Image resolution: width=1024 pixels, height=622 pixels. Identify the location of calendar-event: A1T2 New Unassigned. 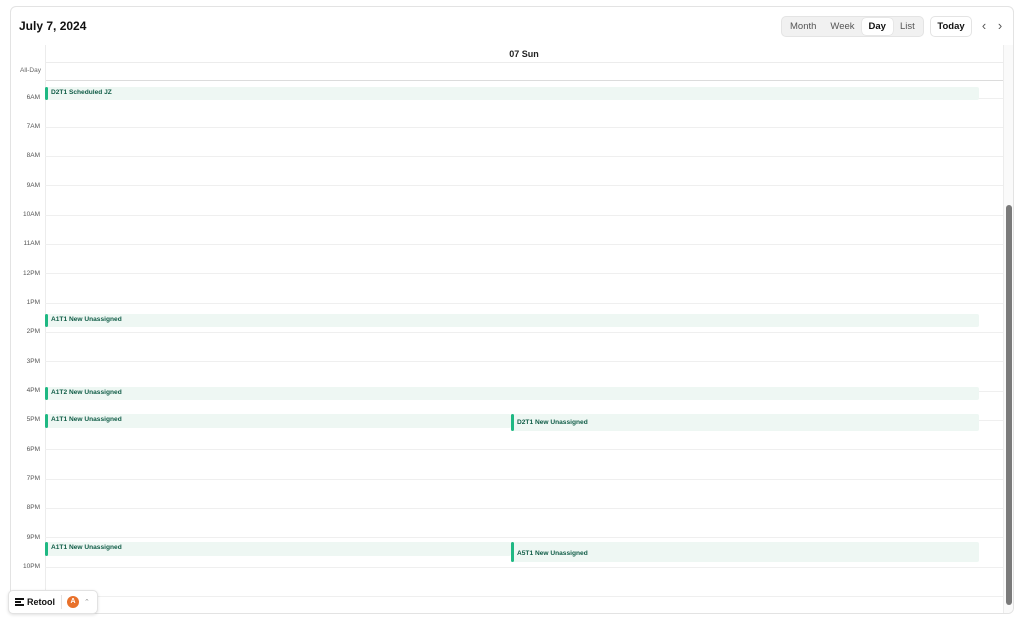
(512, 393).